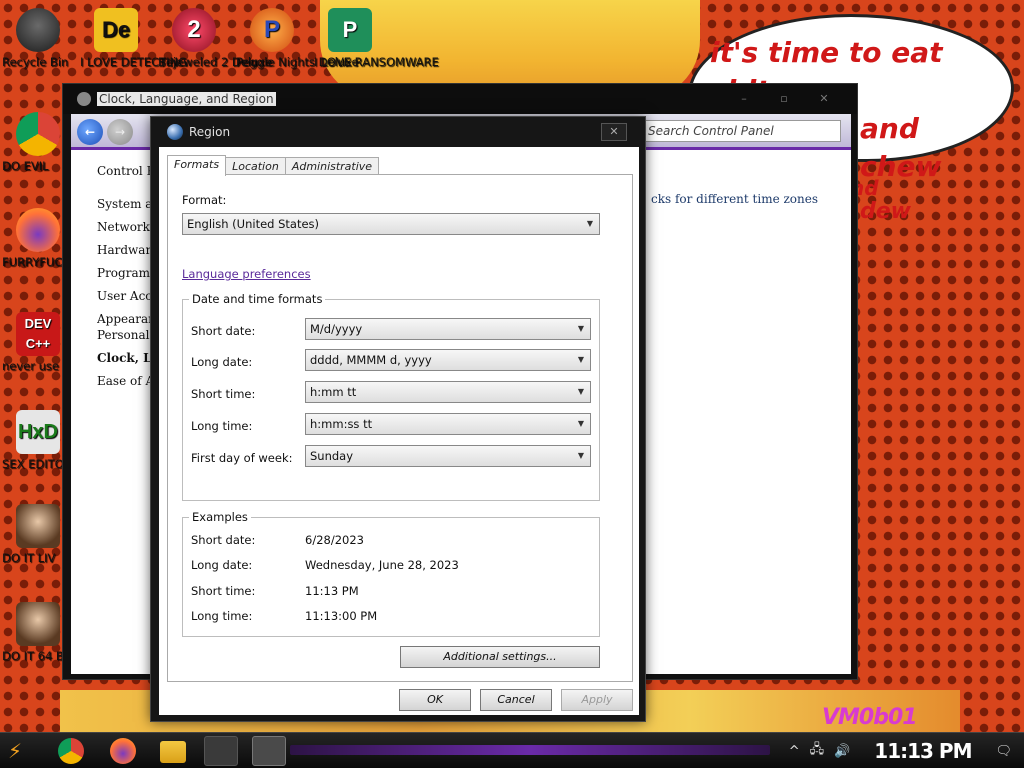  What do you see at coordinates (38, 432) in the screenshot?
I see `hxd-icon: HxD` at bounding box center [38, 432].